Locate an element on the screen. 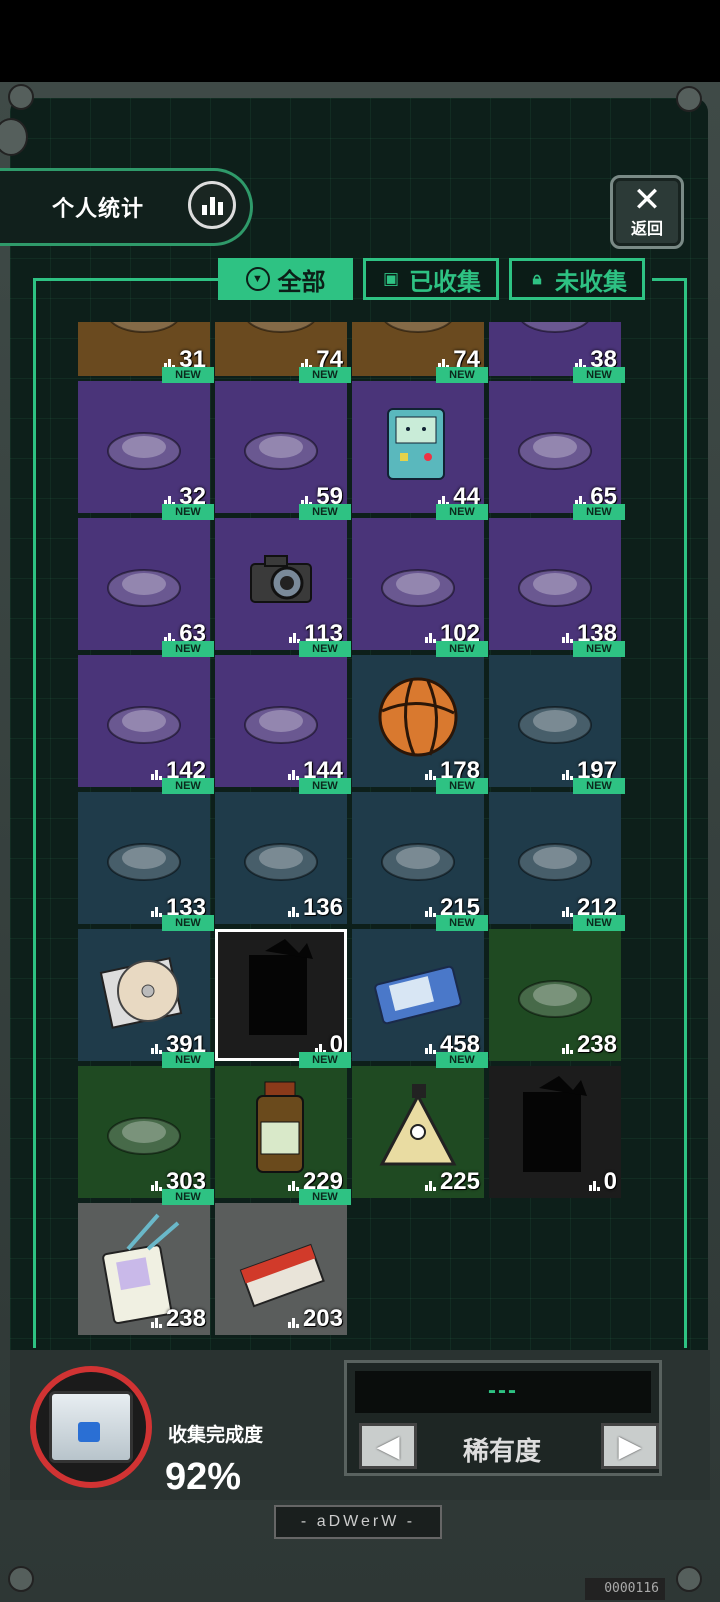 The width and height of the screenshot is (720, 1602). collection-item-tile: 133 NEW is located at coordinates (146, 851).